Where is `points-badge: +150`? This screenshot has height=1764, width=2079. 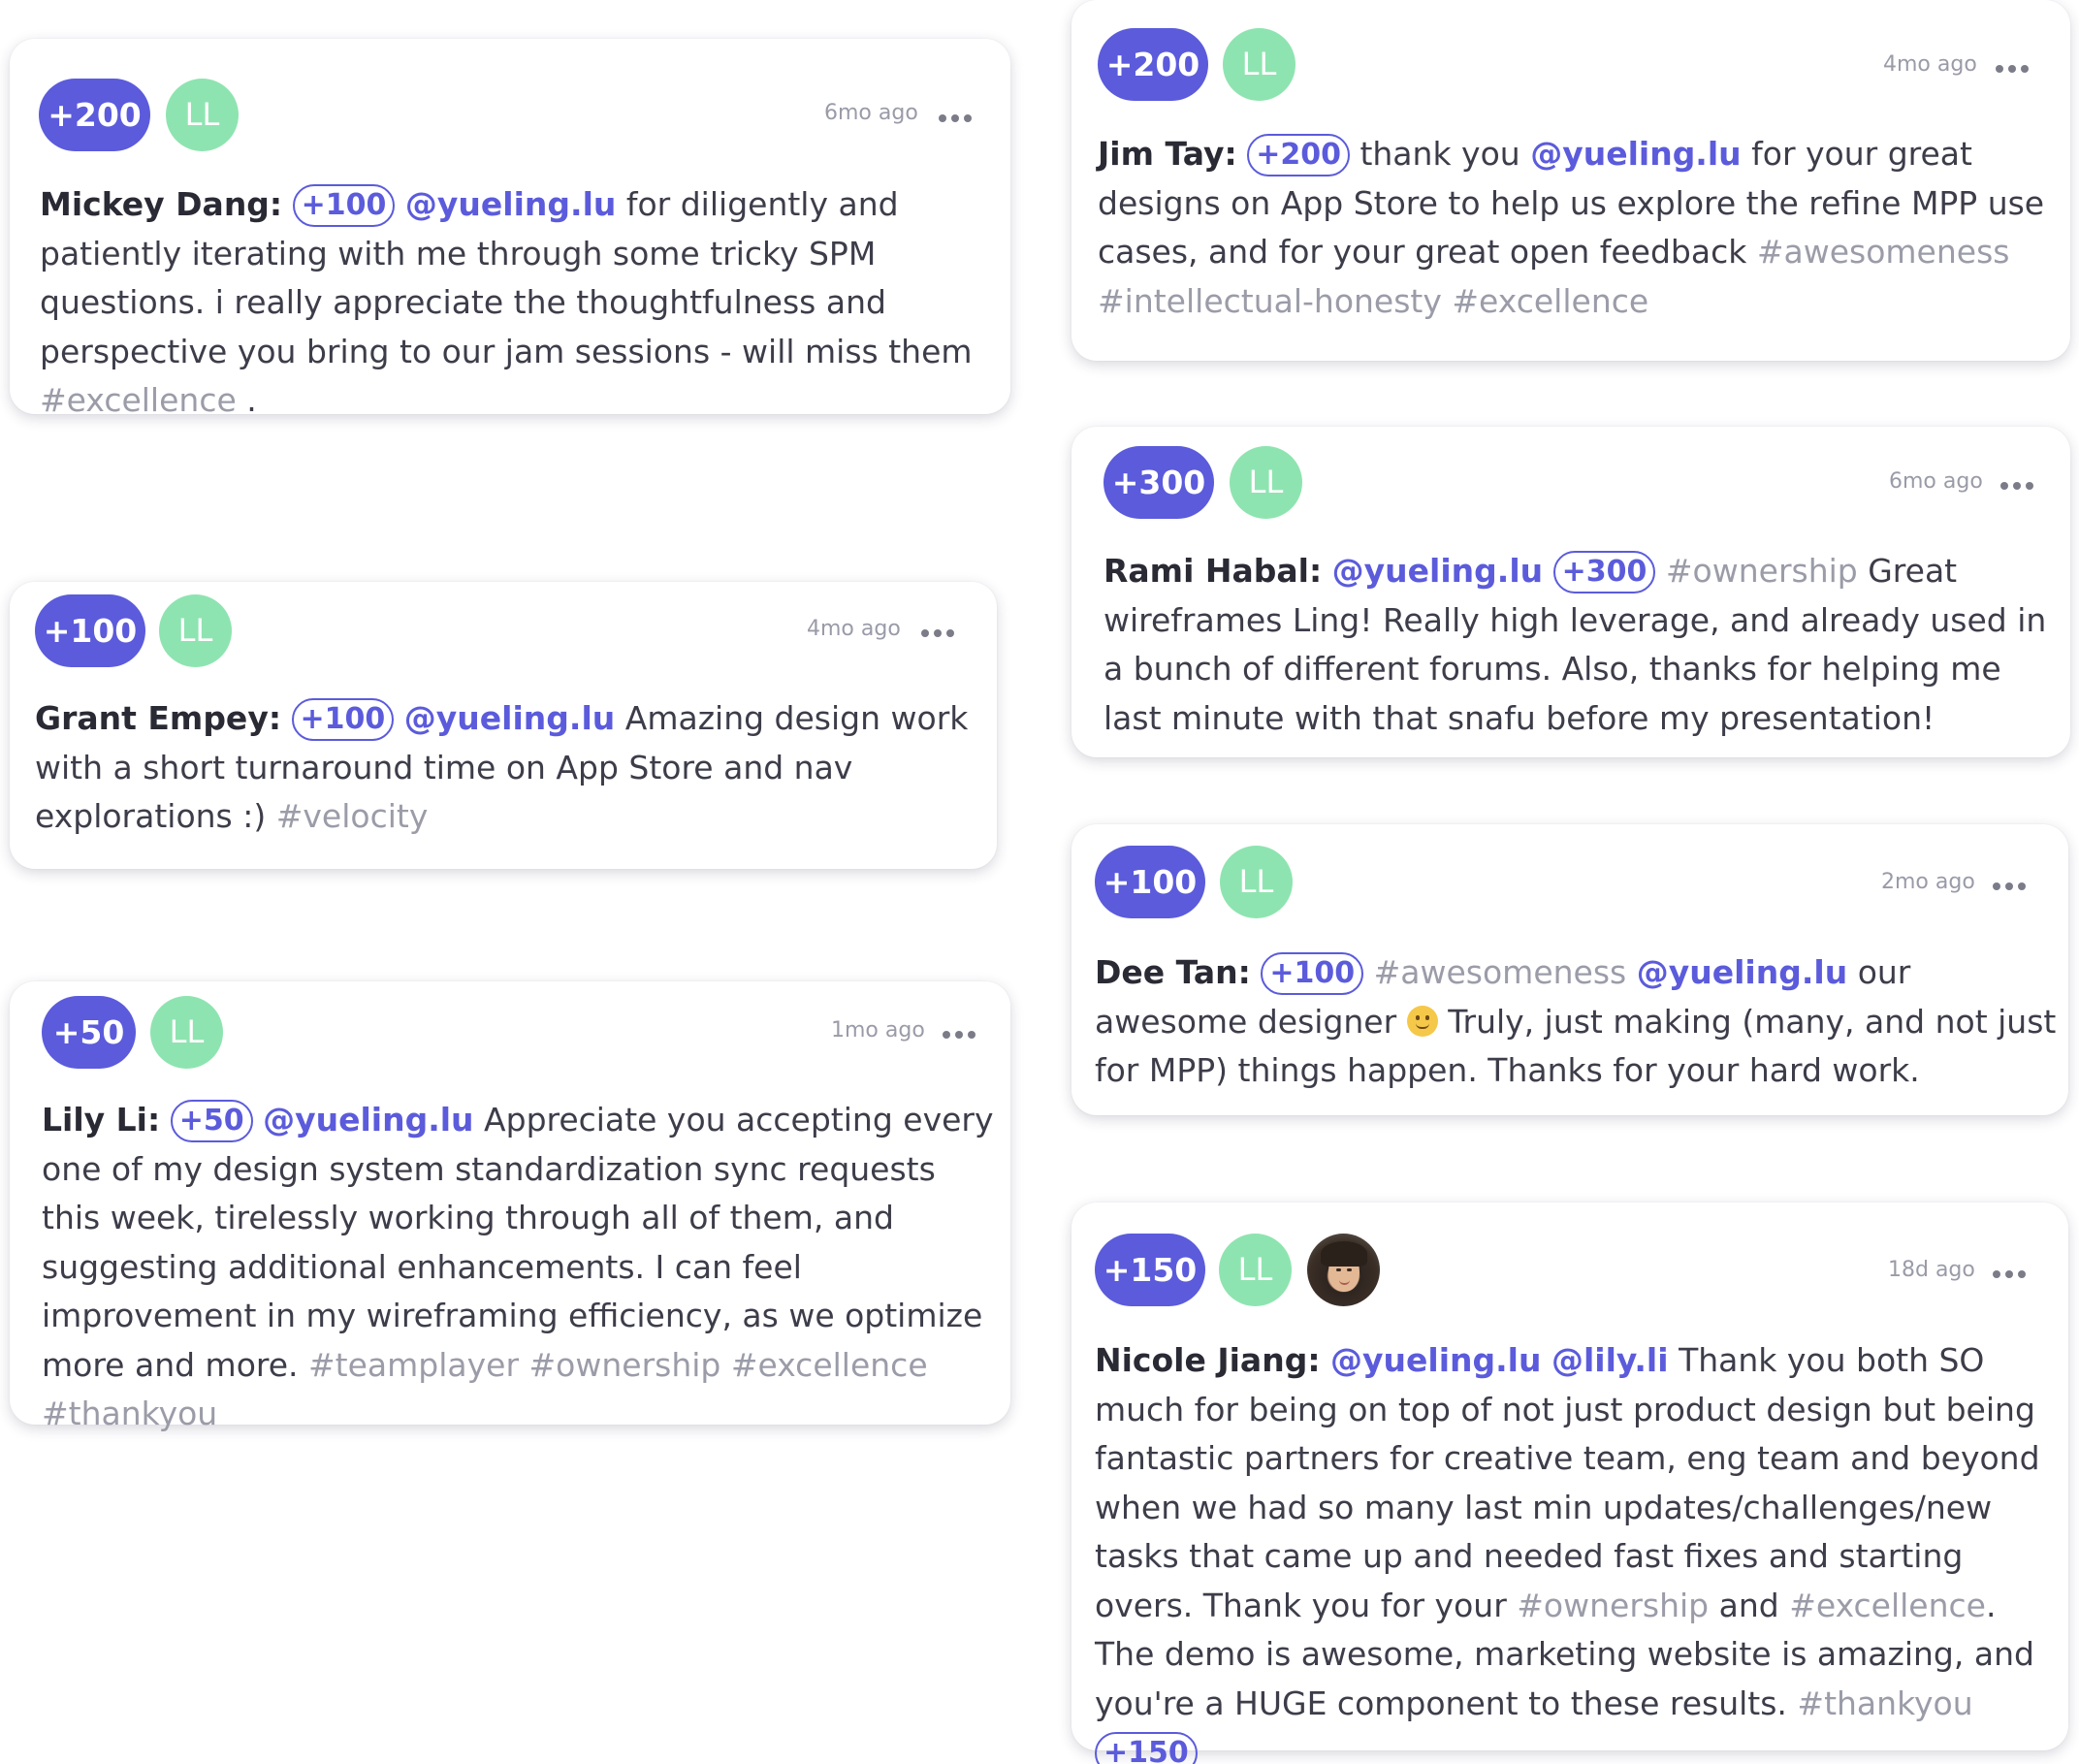
points-badge: +150 is located at coordinates (1150, 1270).